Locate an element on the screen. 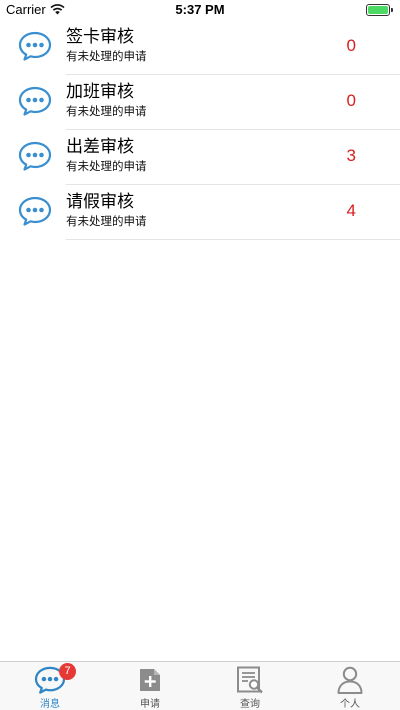 Image resolution: width=400 pixels, height=710 pixels. clock: 5:37 PM is located at coordinates (200, 9).